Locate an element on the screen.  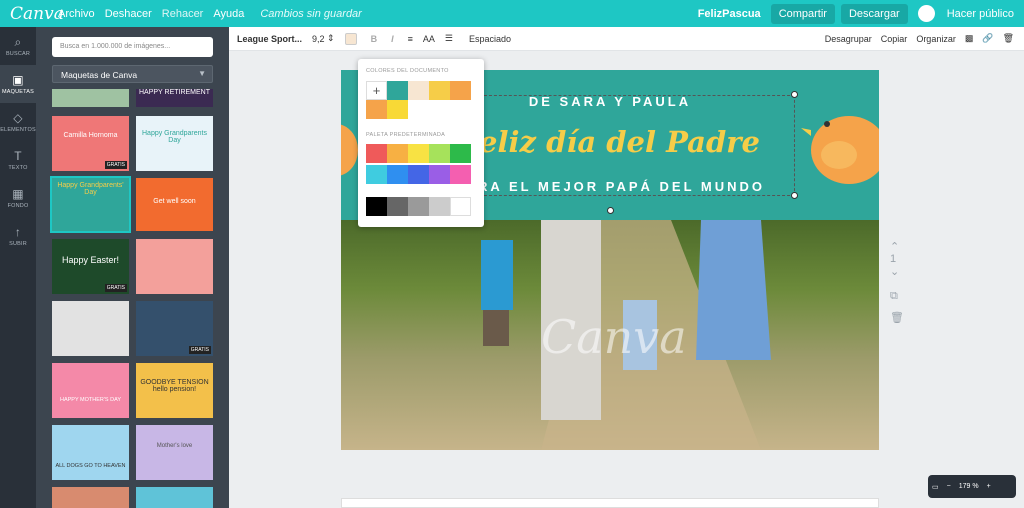
spacing-button: Espaciado is located at coordinates (490, 39).